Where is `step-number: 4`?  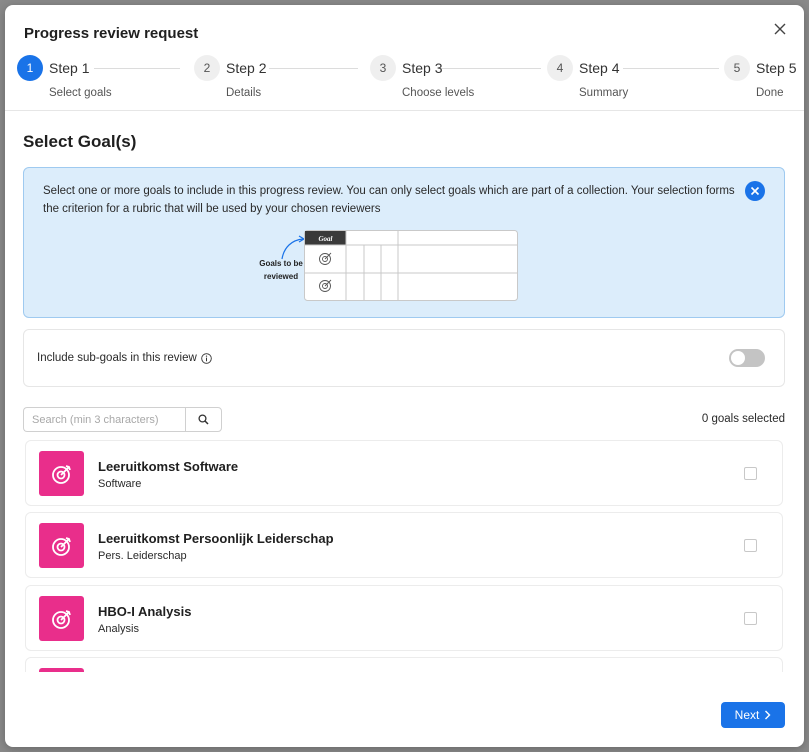 step-number: 4 is located at coordinates (560, 68).